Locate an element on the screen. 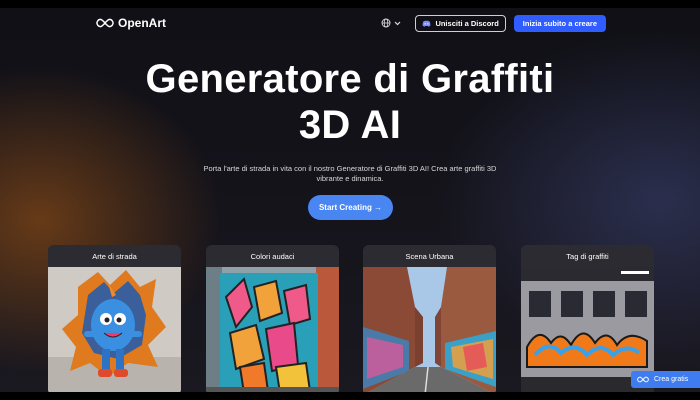 Image resolution: width=700 pixels, height=400 pixels. card-street-art: Arte di strada is located at coordinates (114, 320).